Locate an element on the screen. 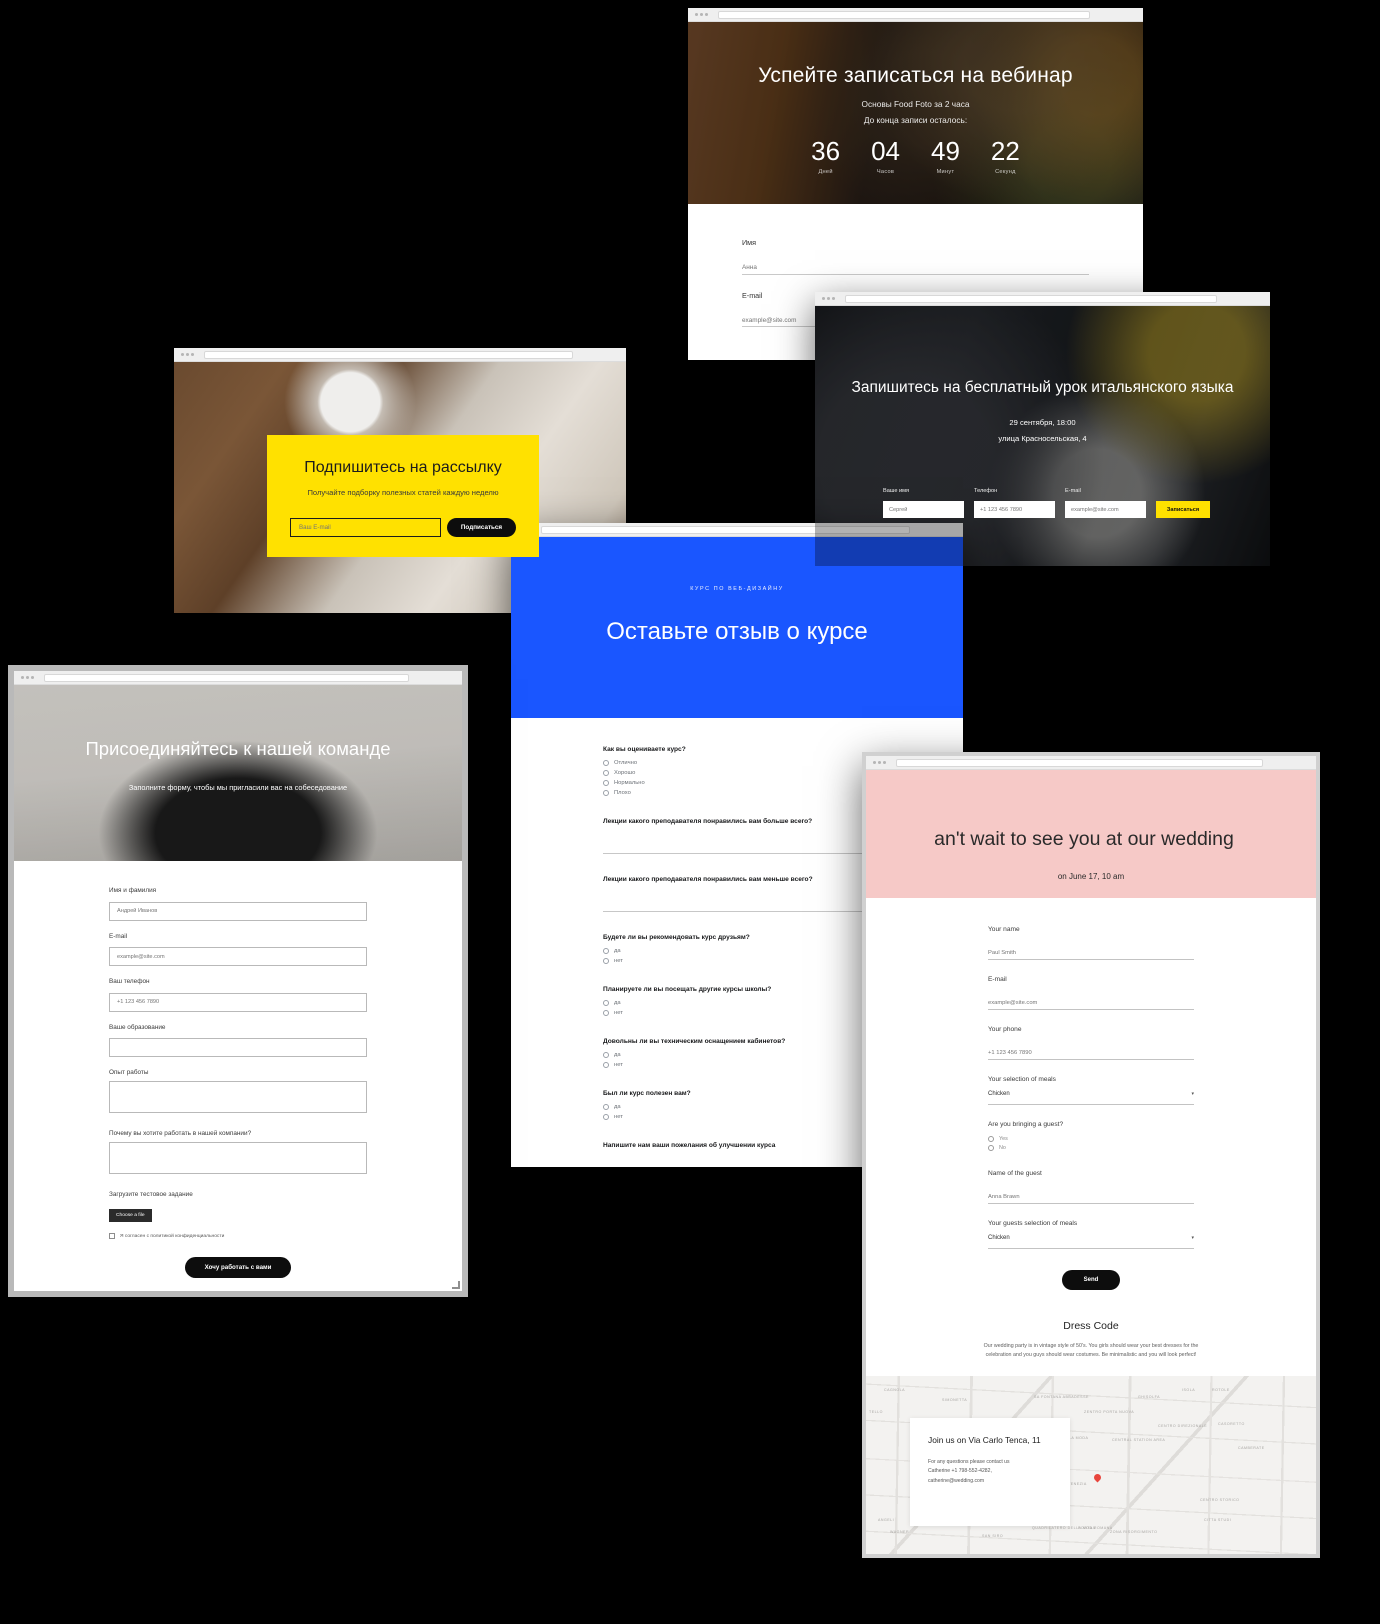  webinar-name-label: Имя is located at coordinates (749, 242).